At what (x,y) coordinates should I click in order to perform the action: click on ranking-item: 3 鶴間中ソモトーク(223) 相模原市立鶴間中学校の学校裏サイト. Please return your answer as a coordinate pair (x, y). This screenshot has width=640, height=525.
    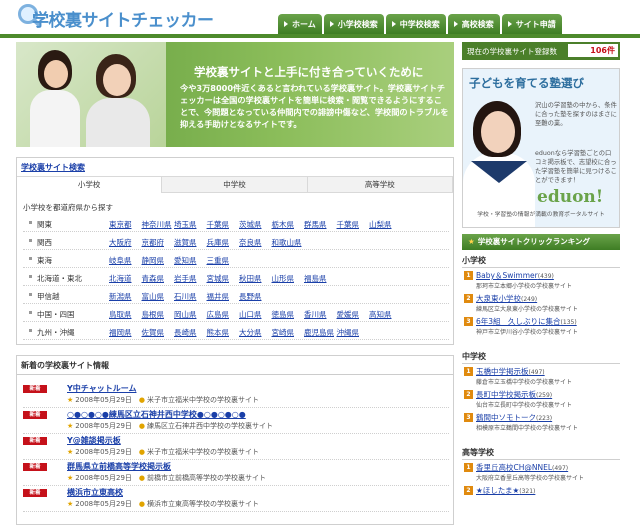
    Looking at the image, I should click on (542, 424).